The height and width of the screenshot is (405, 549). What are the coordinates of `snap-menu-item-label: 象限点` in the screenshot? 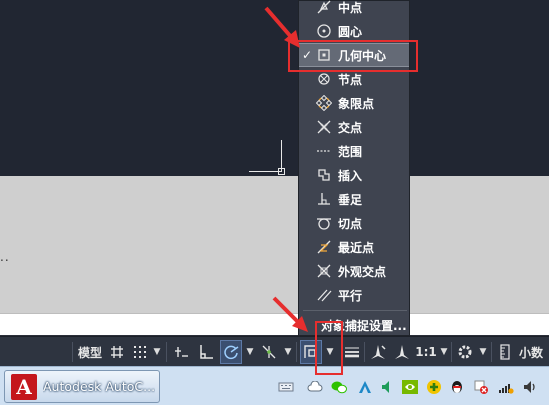 It's located at (356, 103).